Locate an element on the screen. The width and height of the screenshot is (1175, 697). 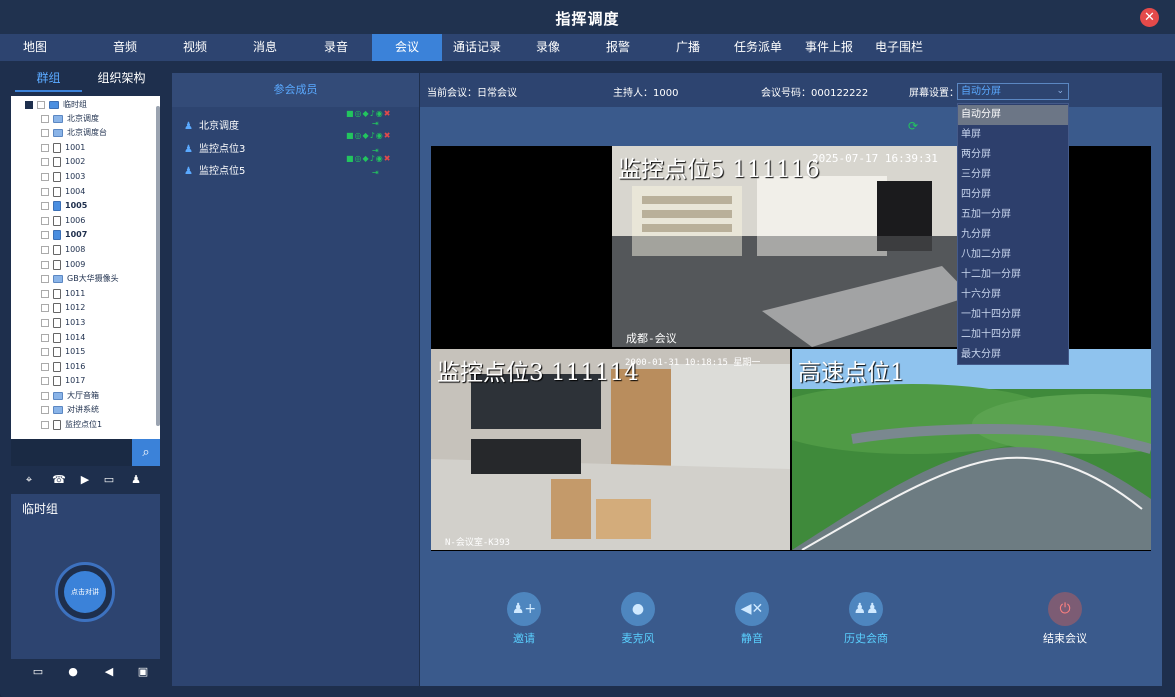
option-four: 四分屏 is located at coordinates (1013, 195).